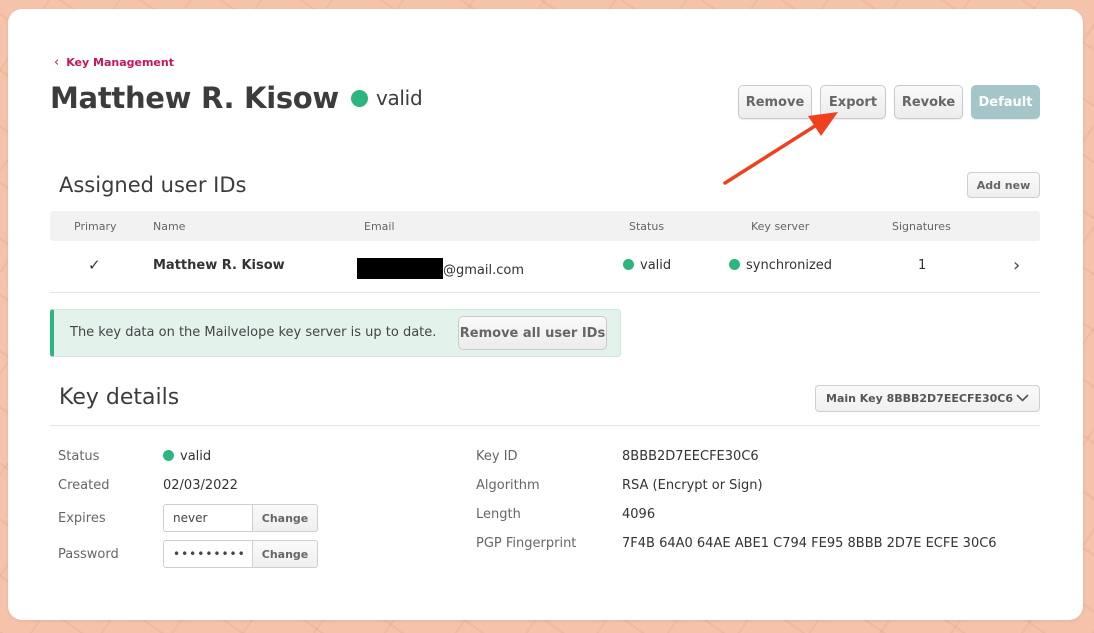 The width and height of the screenshot is (1094, 633). What do you see at coordinates (853, 102) in the screenshot?
I see `export-button: Export` at bounding box center [853, 102].